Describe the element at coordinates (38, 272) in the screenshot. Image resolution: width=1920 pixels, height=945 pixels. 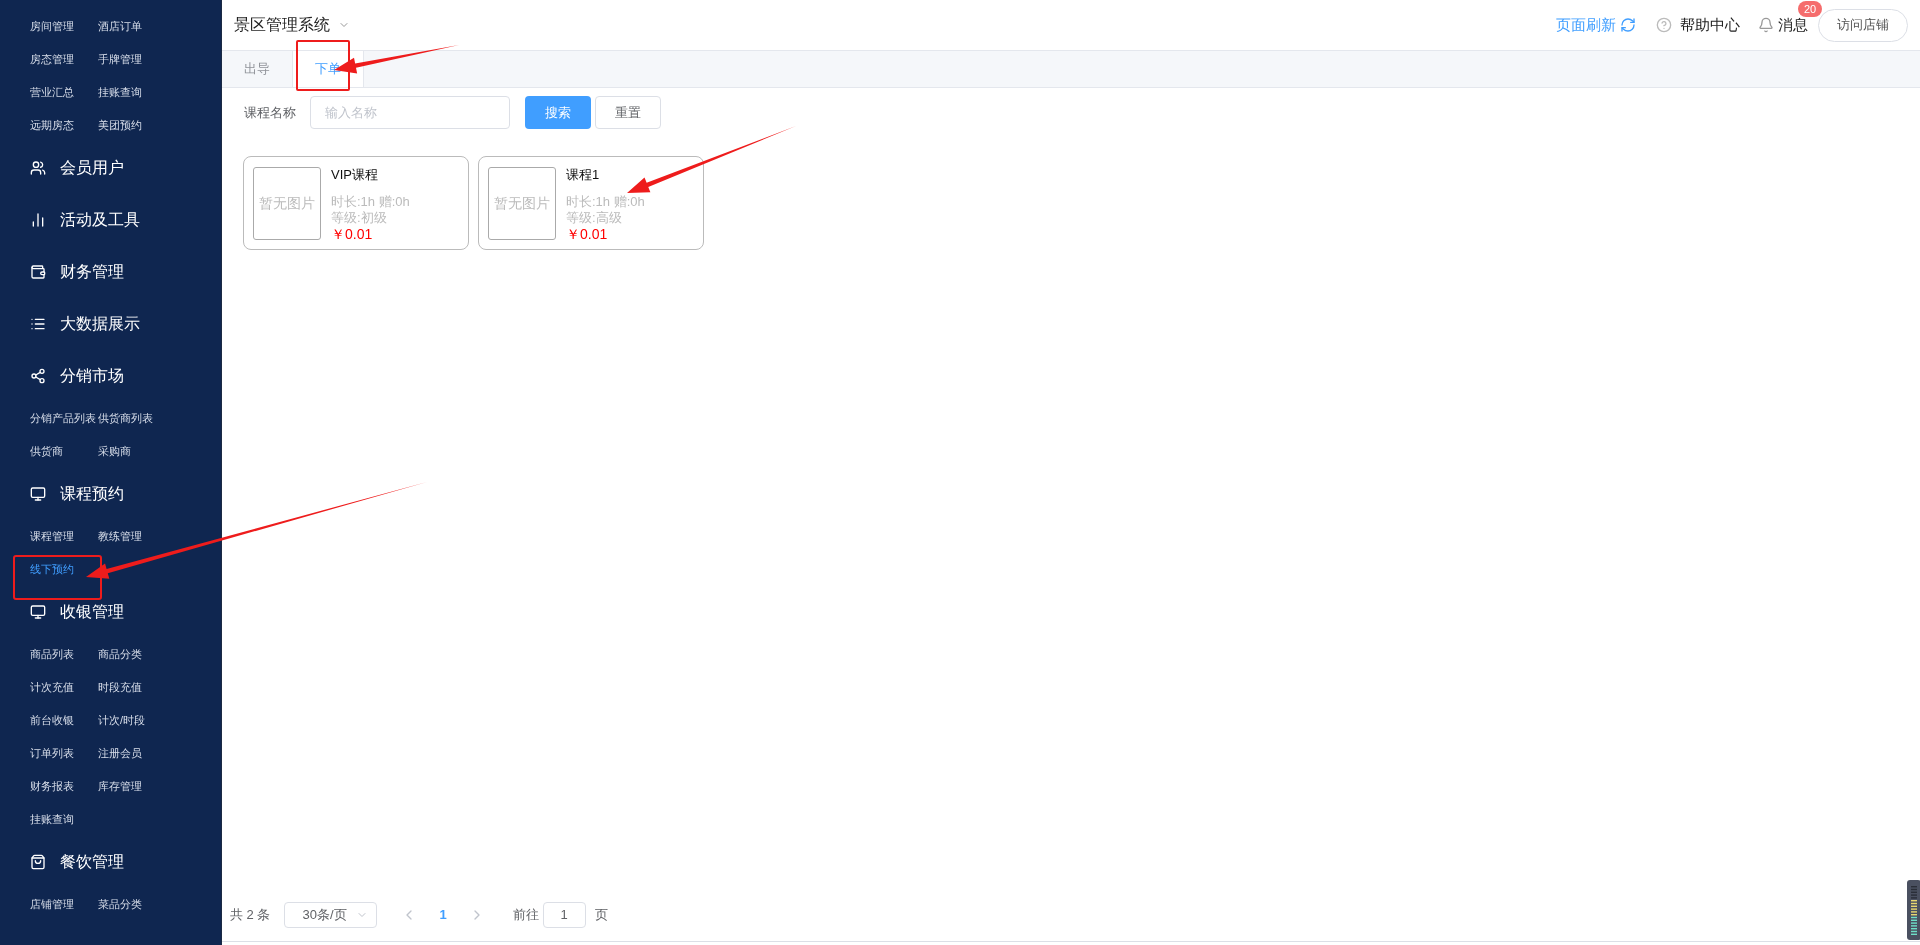
I see `wallet-icon` at that location.